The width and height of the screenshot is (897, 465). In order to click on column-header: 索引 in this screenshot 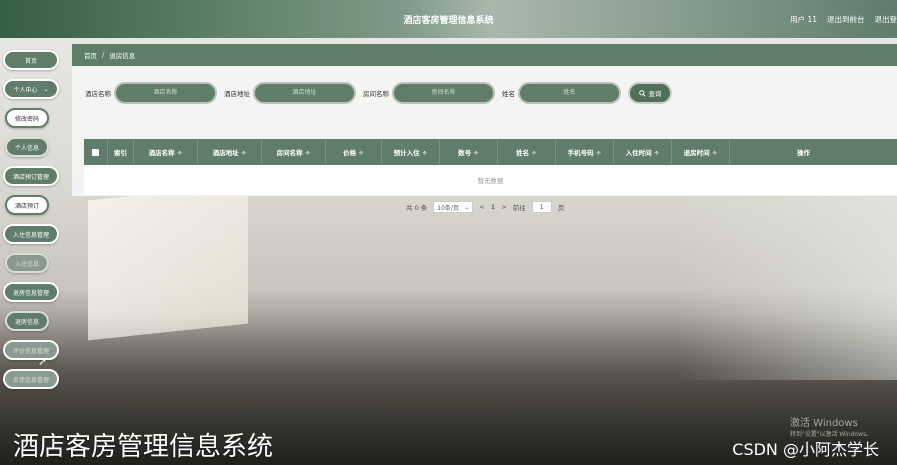, I will do `click(121, 152)`.